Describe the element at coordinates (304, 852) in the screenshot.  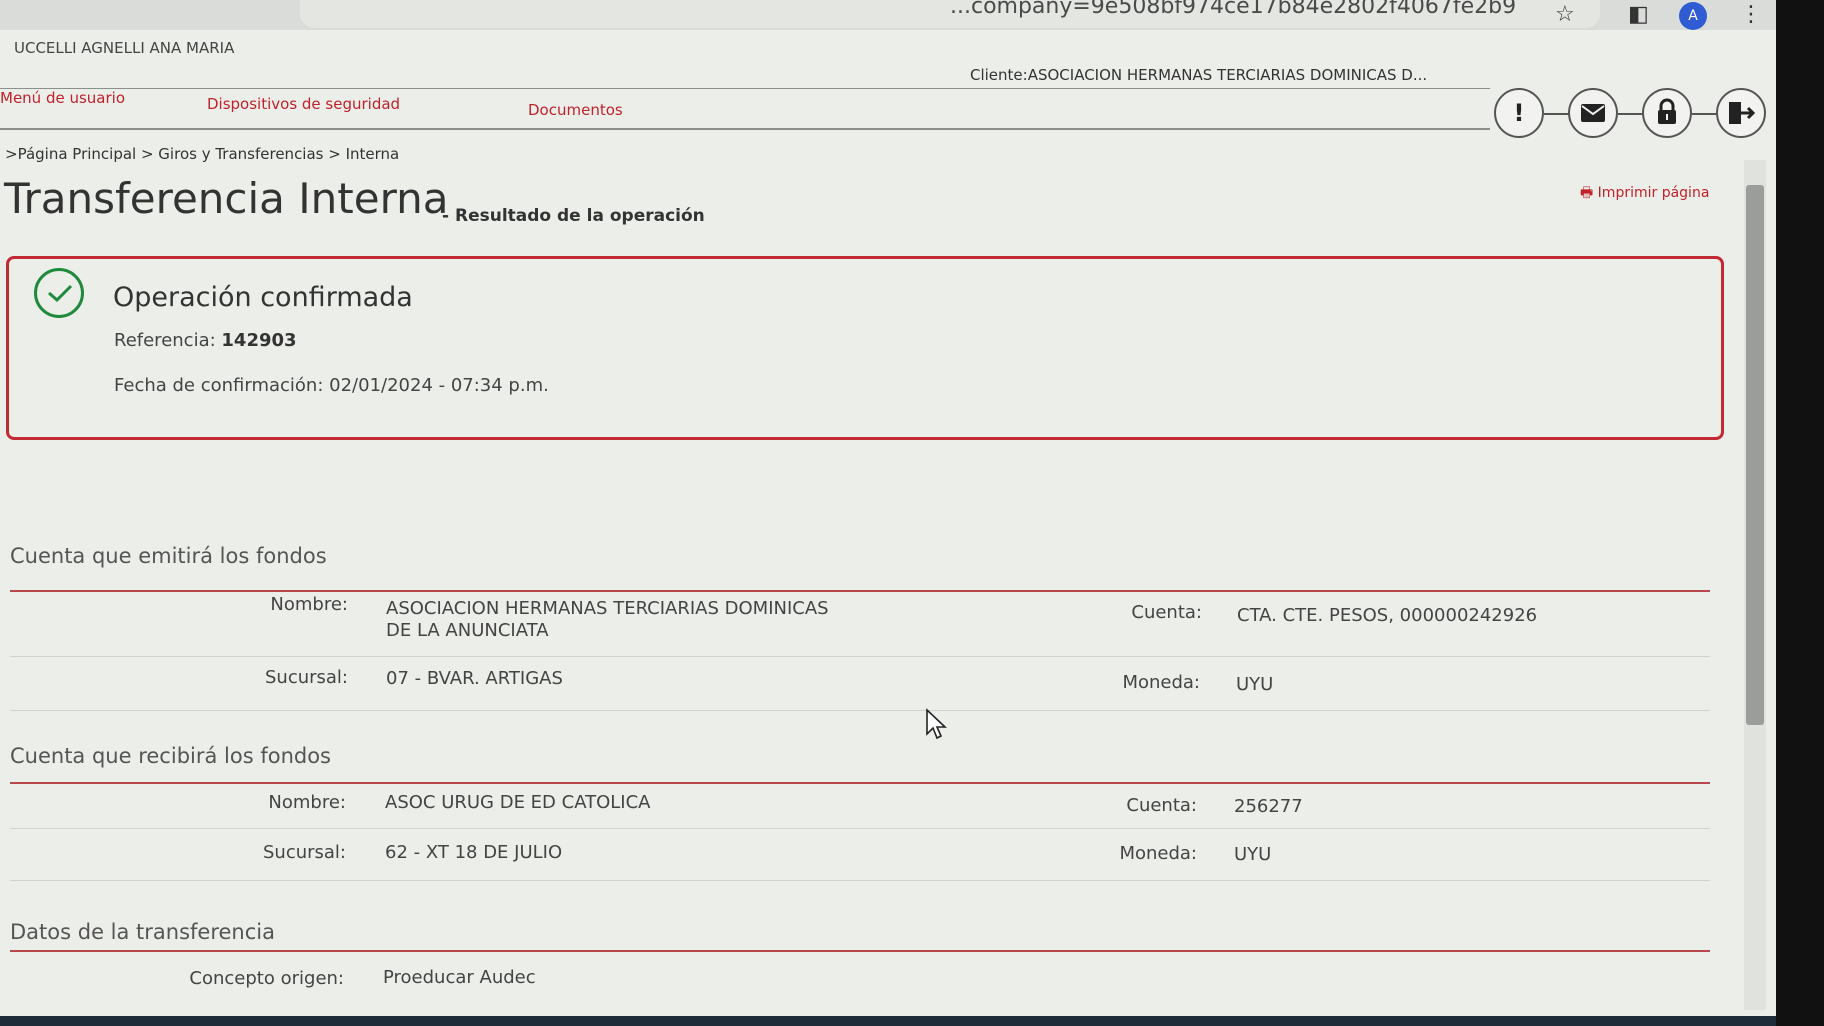
I see `destination-branch-label: Sucursal:` at that location.